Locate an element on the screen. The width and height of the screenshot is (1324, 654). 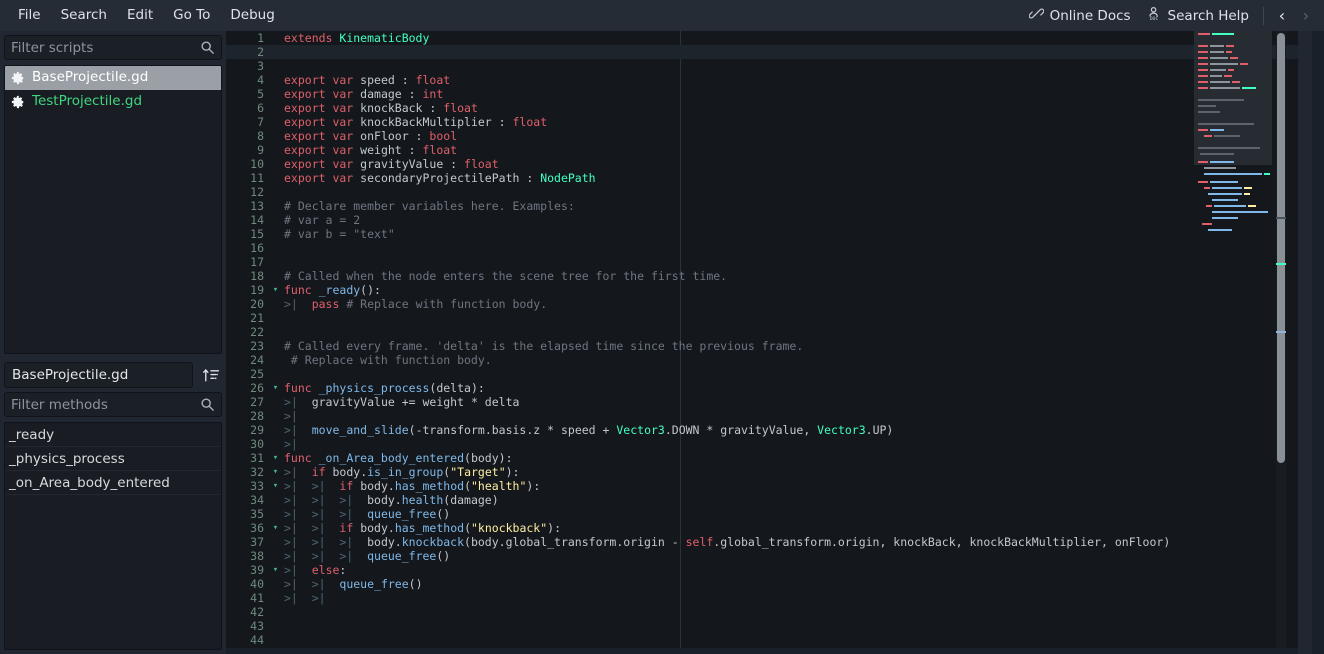
code-line: 14 # var a = 2 is located at coordinates (762, 220).